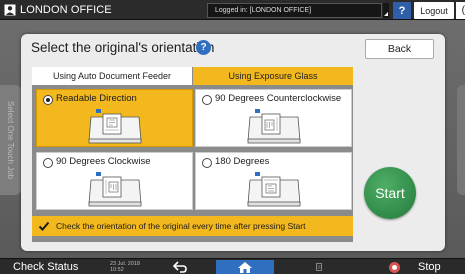  I want to click on start-button: Start, so click(390, 193).